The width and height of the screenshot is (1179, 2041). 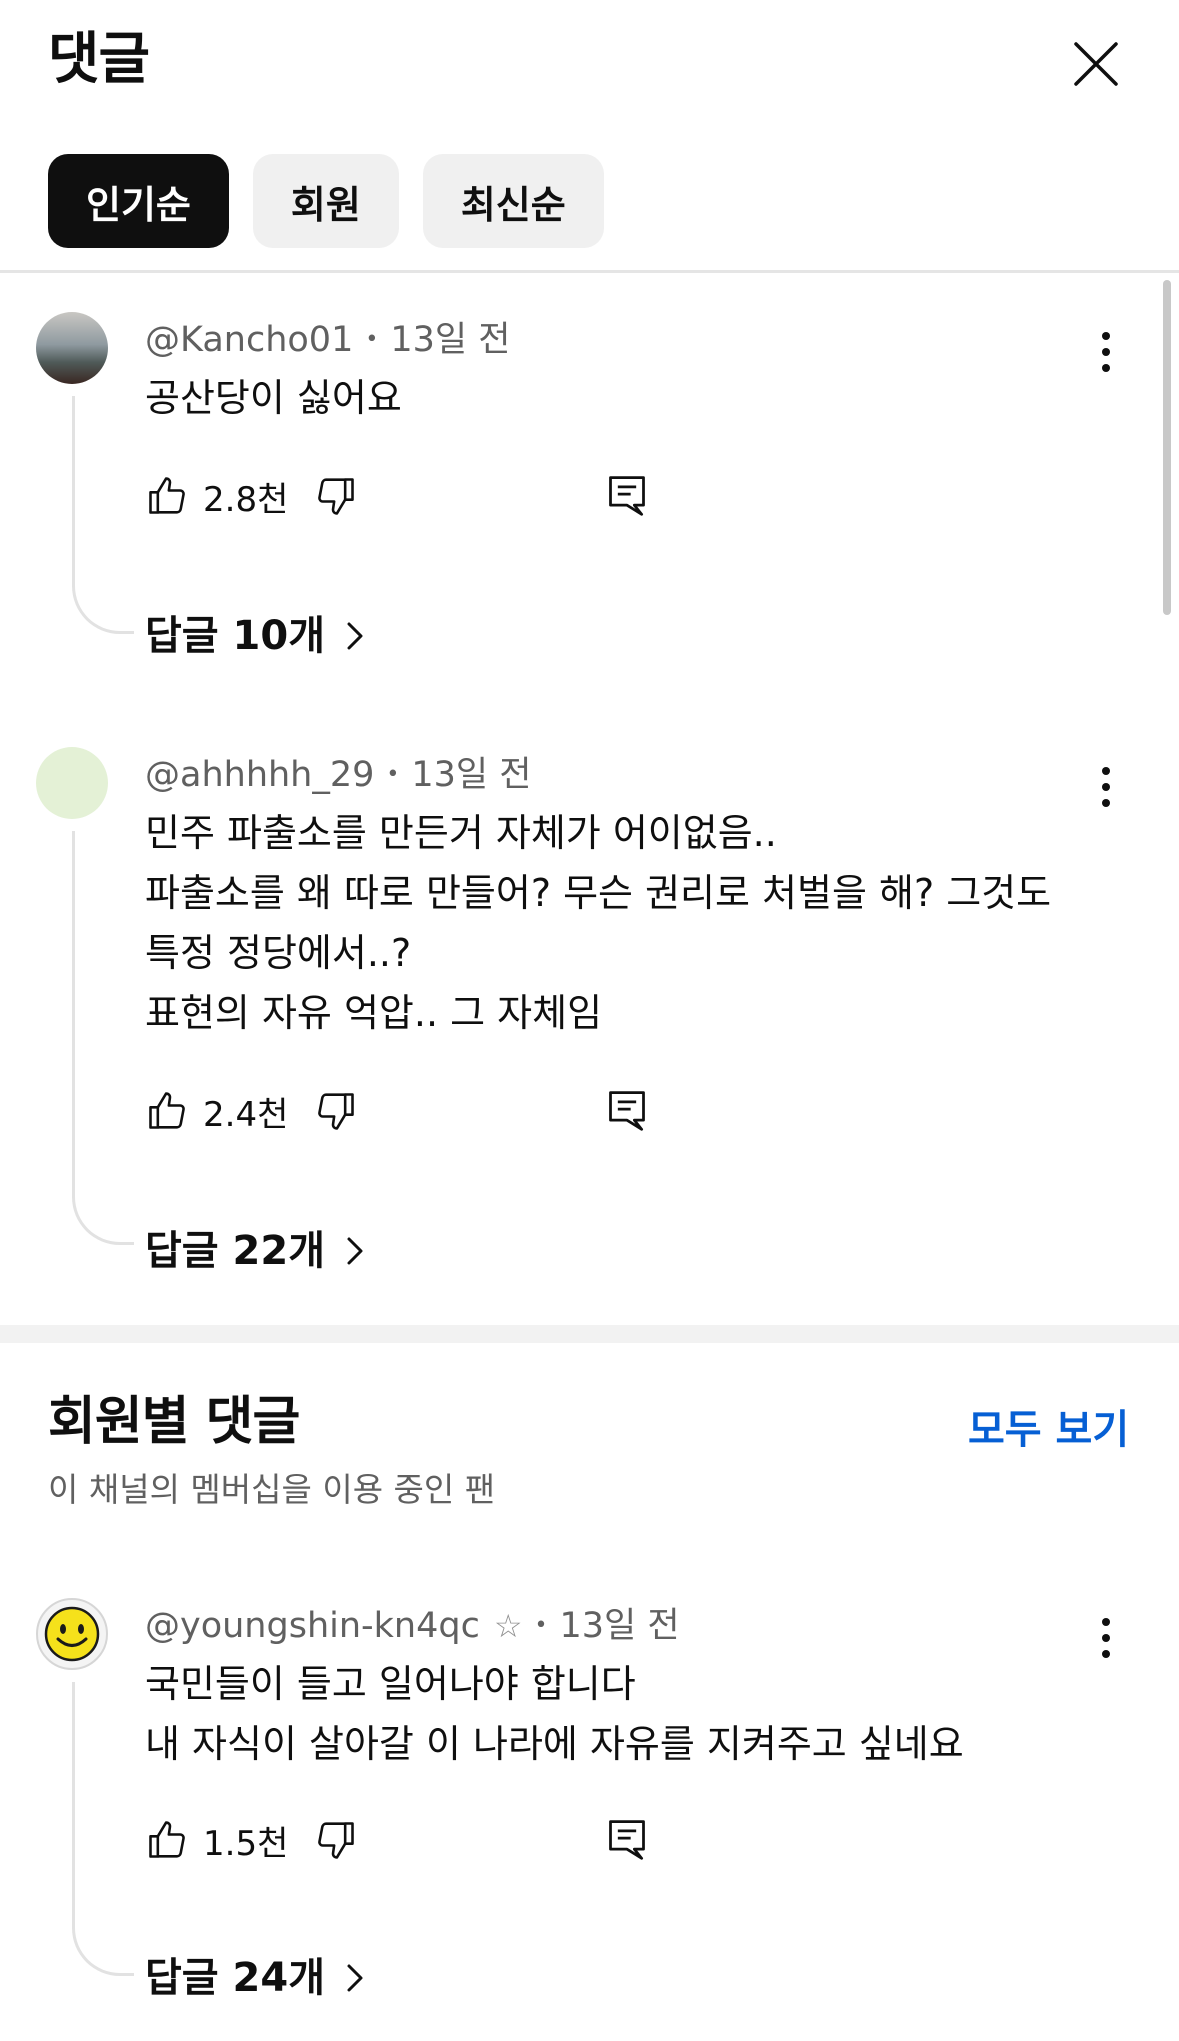 What do you see at coordinates (249, 340) in the screenshot?
I see `author-name: @Kancho01` at bounding box center [249, 340].